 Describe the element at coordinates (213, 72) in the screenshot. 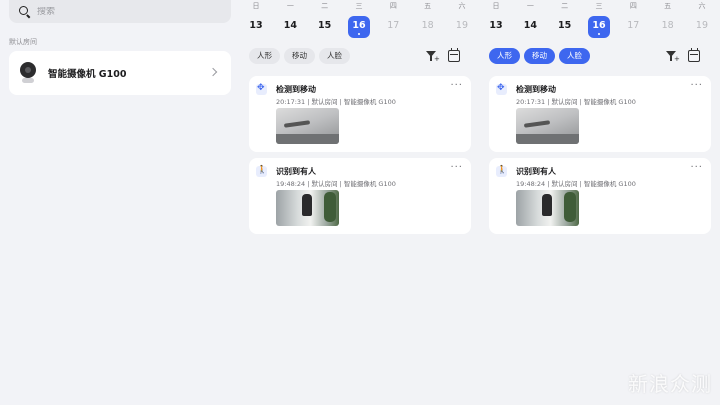

I see `chevron-right-icon` at that location.